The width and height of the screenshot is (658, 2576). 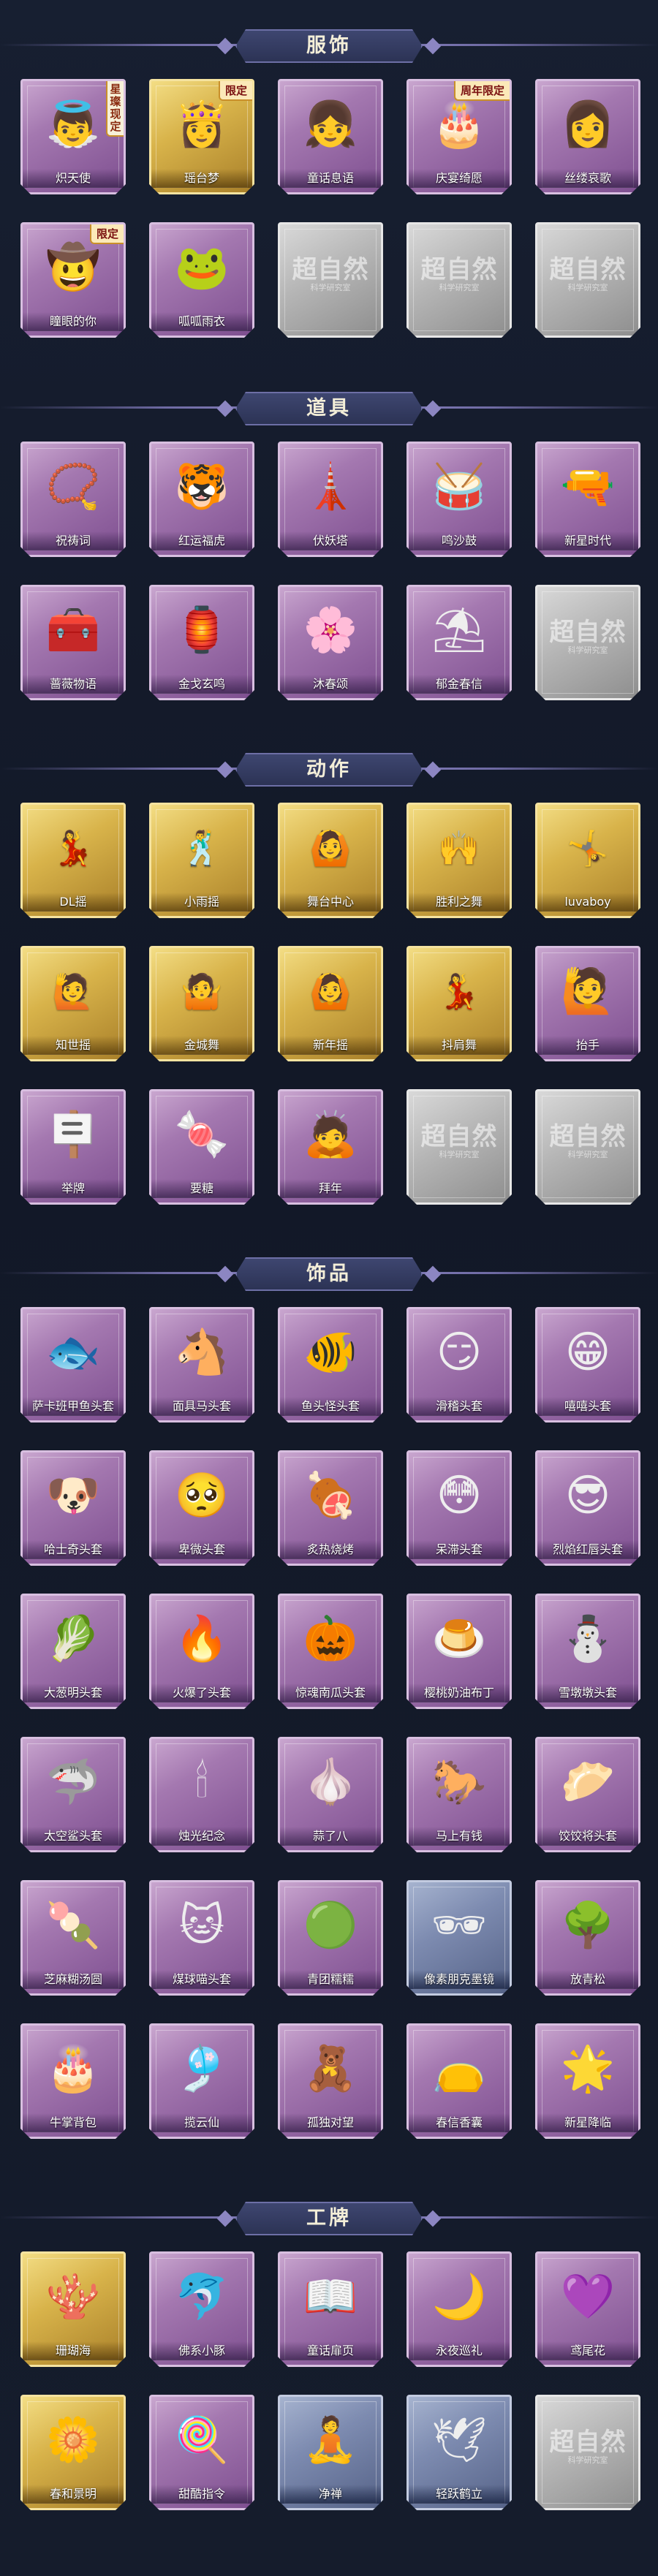 What do you see at coordinates (73, 2122) in the screenshot?
I see `item-label: 牛掌背包` at bounding box center [73, 2122].